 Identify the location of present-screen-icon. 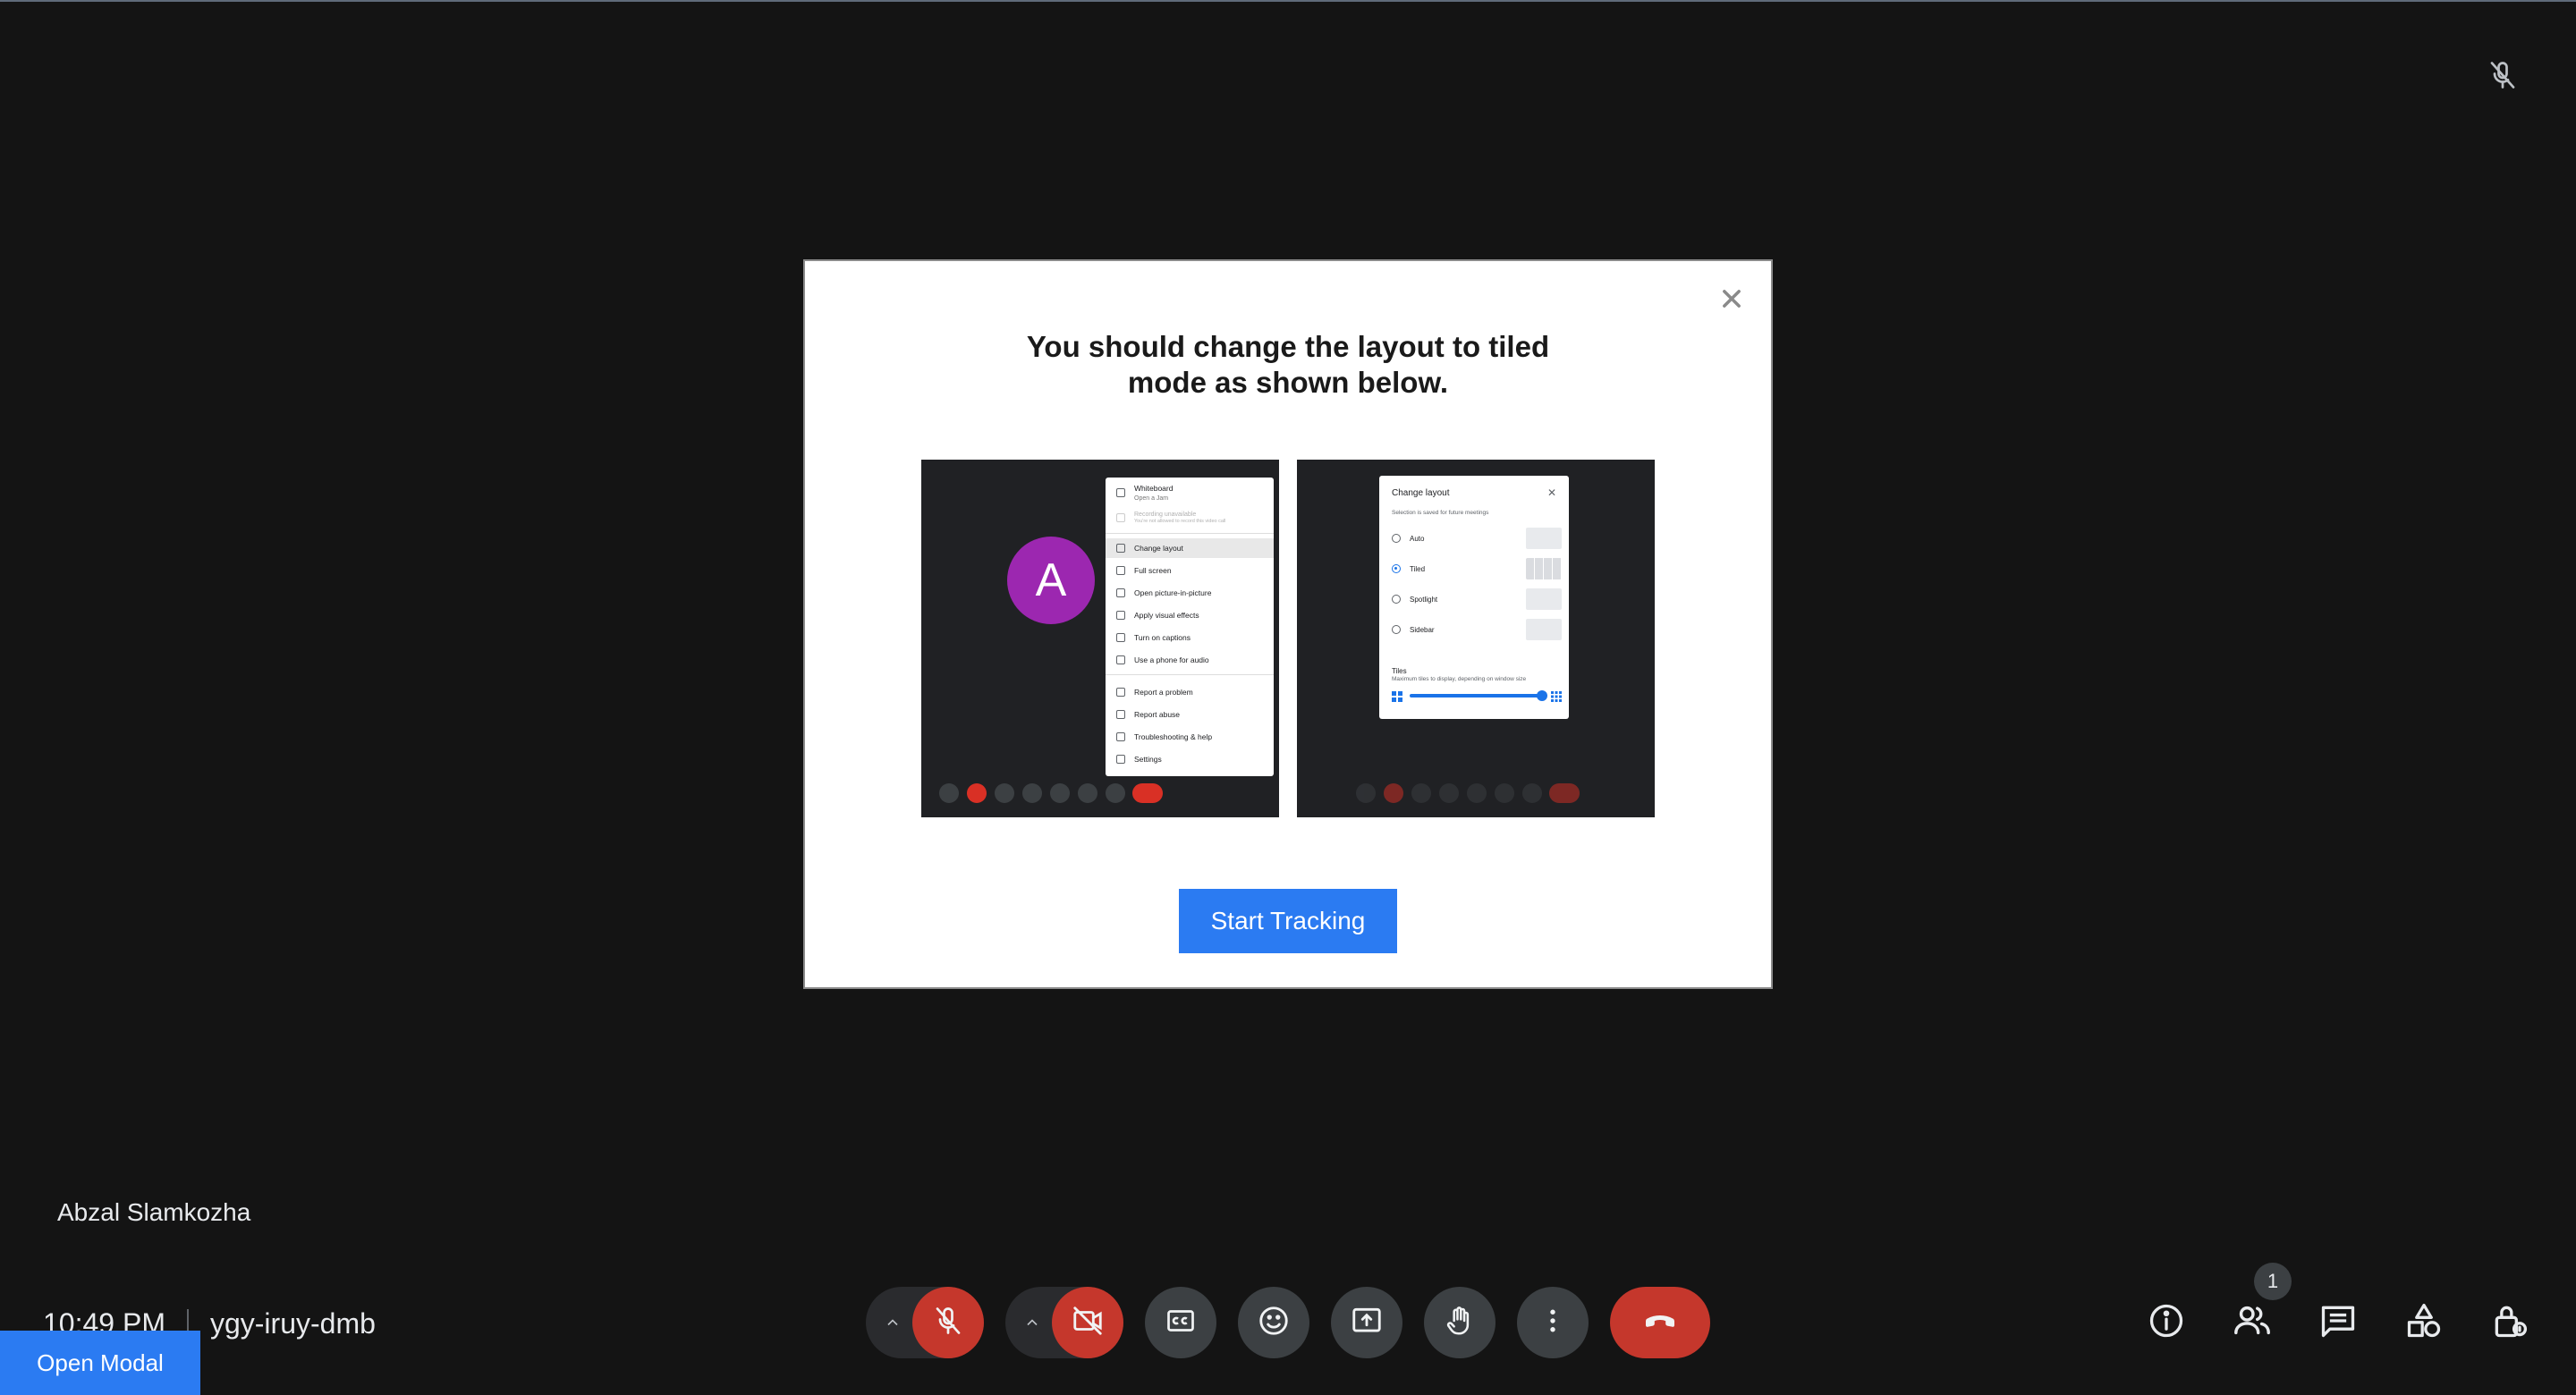
(1367, 1323).